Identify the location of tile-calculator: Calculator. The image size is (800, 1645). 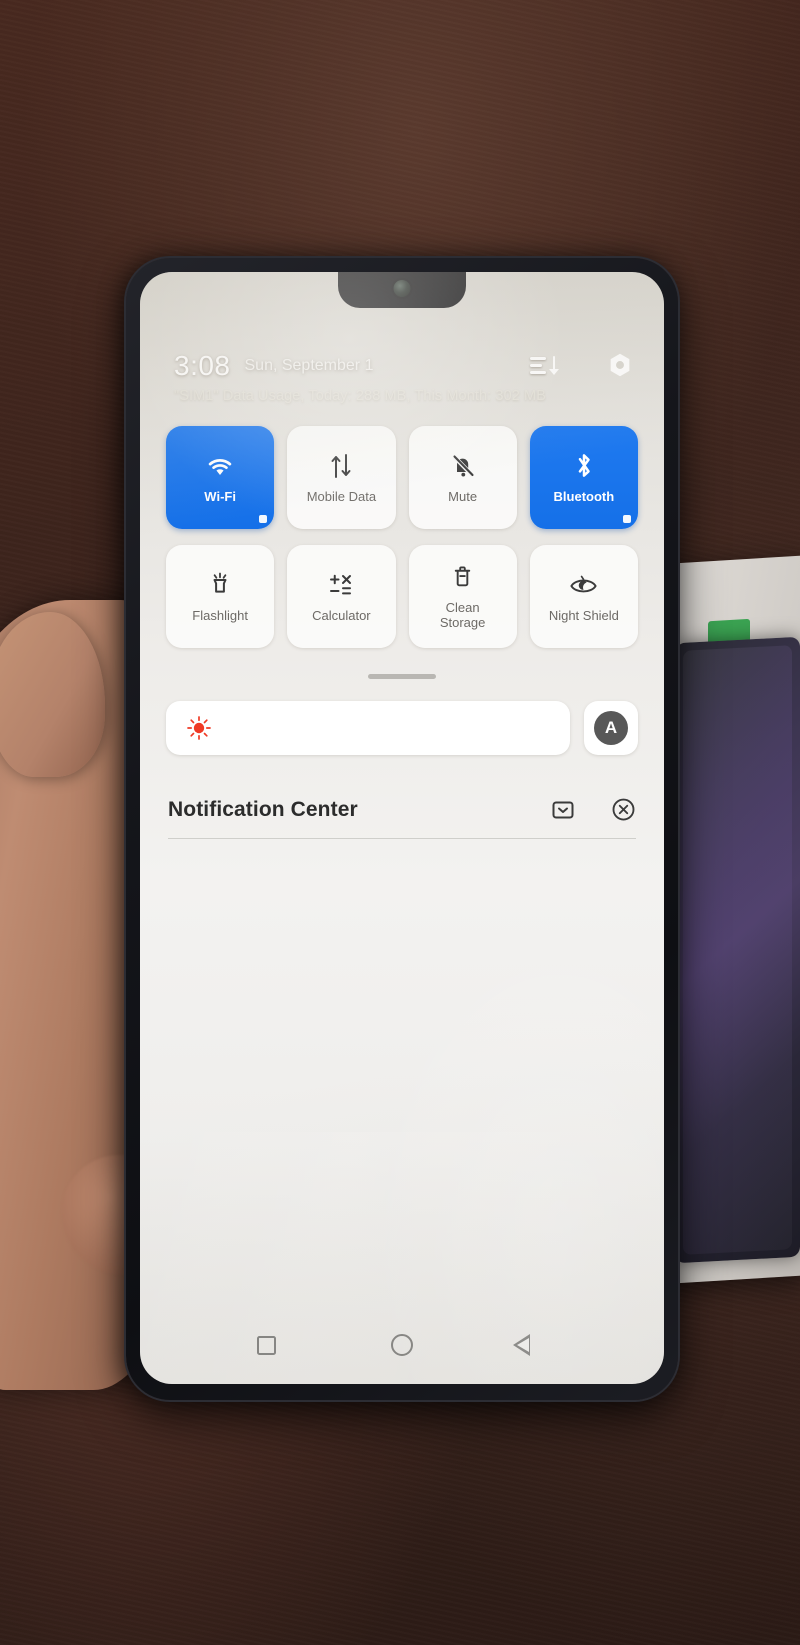
(341, 596).